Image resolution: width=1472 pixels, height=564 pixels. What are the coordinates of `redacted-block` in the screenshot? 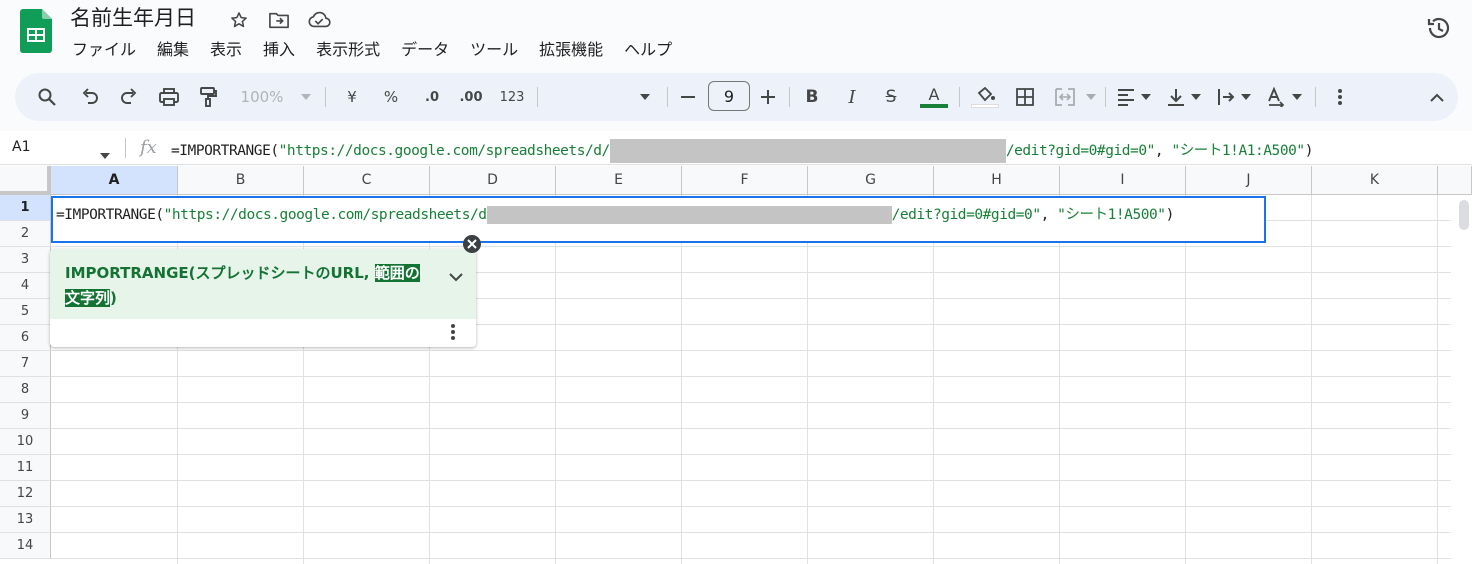 It's located at (689, 215).